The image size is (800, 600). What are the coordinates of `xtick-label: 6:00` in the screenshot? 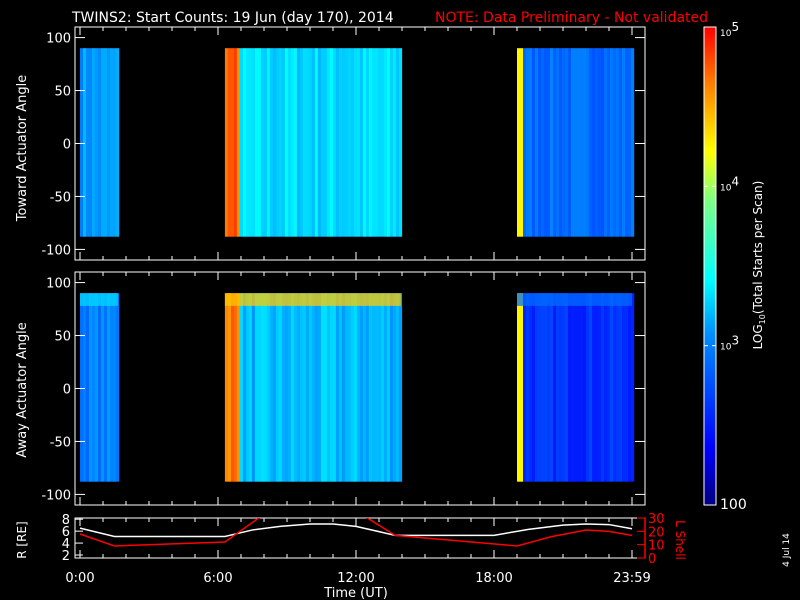 It's located at (217, 578).